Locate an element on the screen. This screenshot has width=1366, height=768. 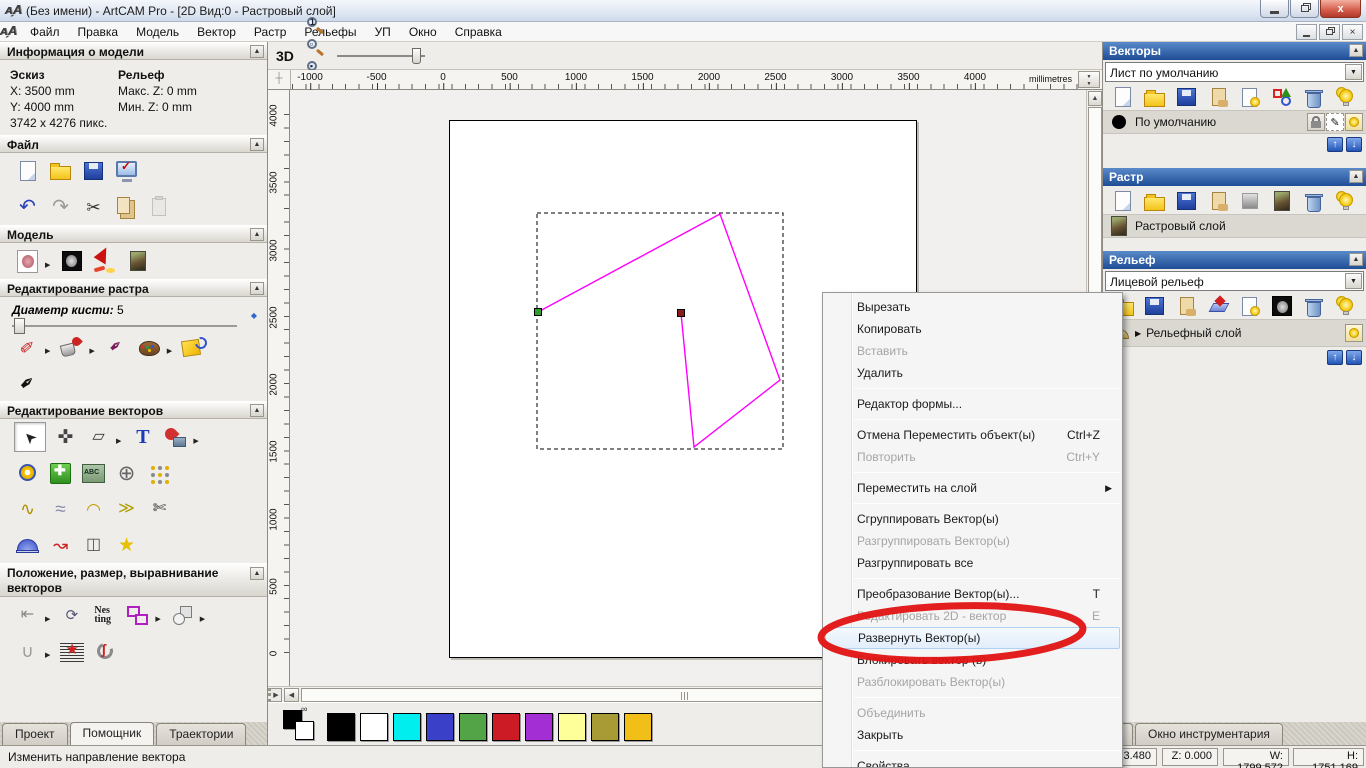
section-header-model: Модель ▲ is located at coordinates (133, 234).